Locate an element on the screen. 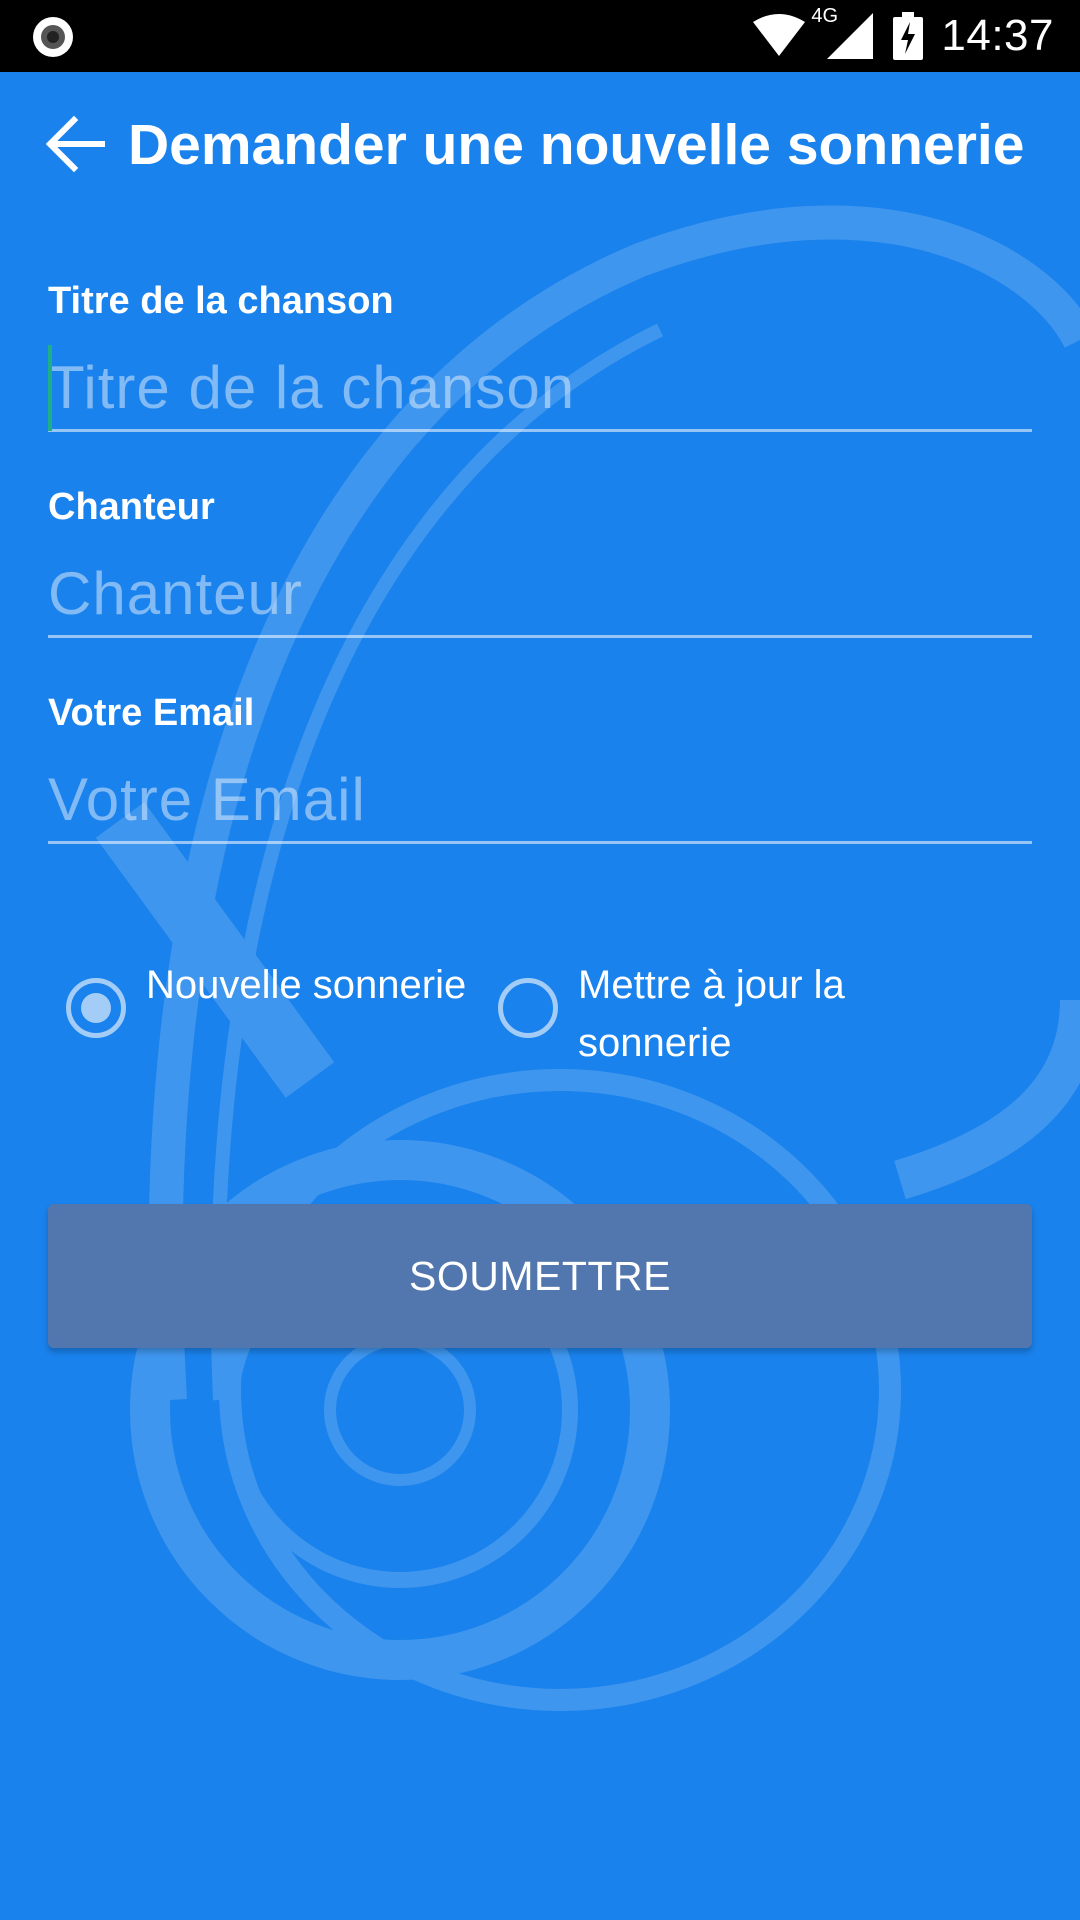 The height and width of the screenshot is (1920, 1080). arrow-left-icon is located at coordinates (75, 144).